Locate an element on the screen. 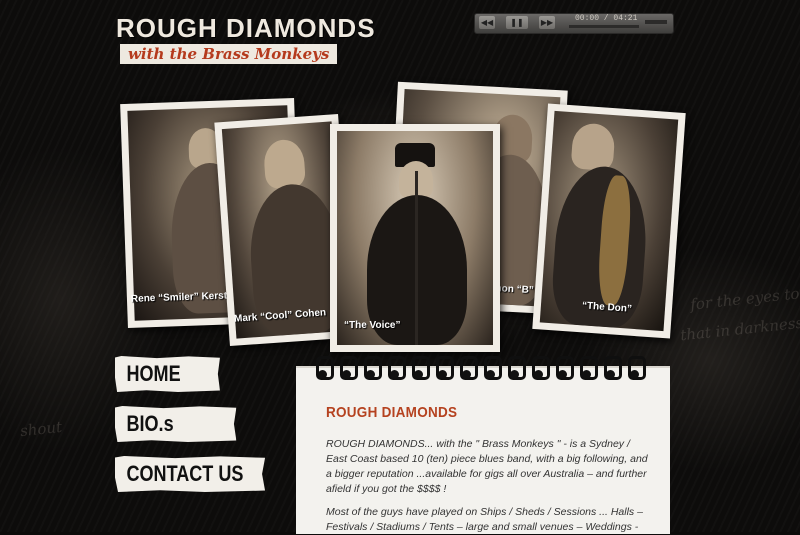 The height and width of the screenshot is (535, 800). site-logo: ROUGH DIAMONDS with the Brass Monkeys is located at coordinates (246, 39).